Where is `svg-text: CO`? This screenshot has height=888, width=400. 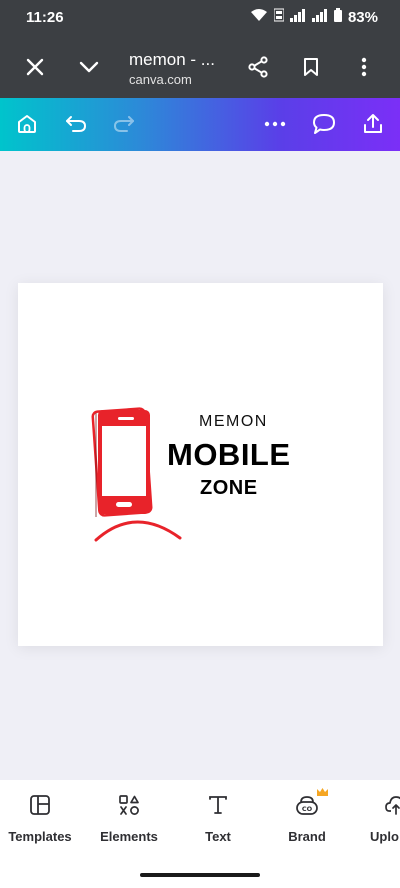 svg-text: CO is located at coordinates (307, 809).